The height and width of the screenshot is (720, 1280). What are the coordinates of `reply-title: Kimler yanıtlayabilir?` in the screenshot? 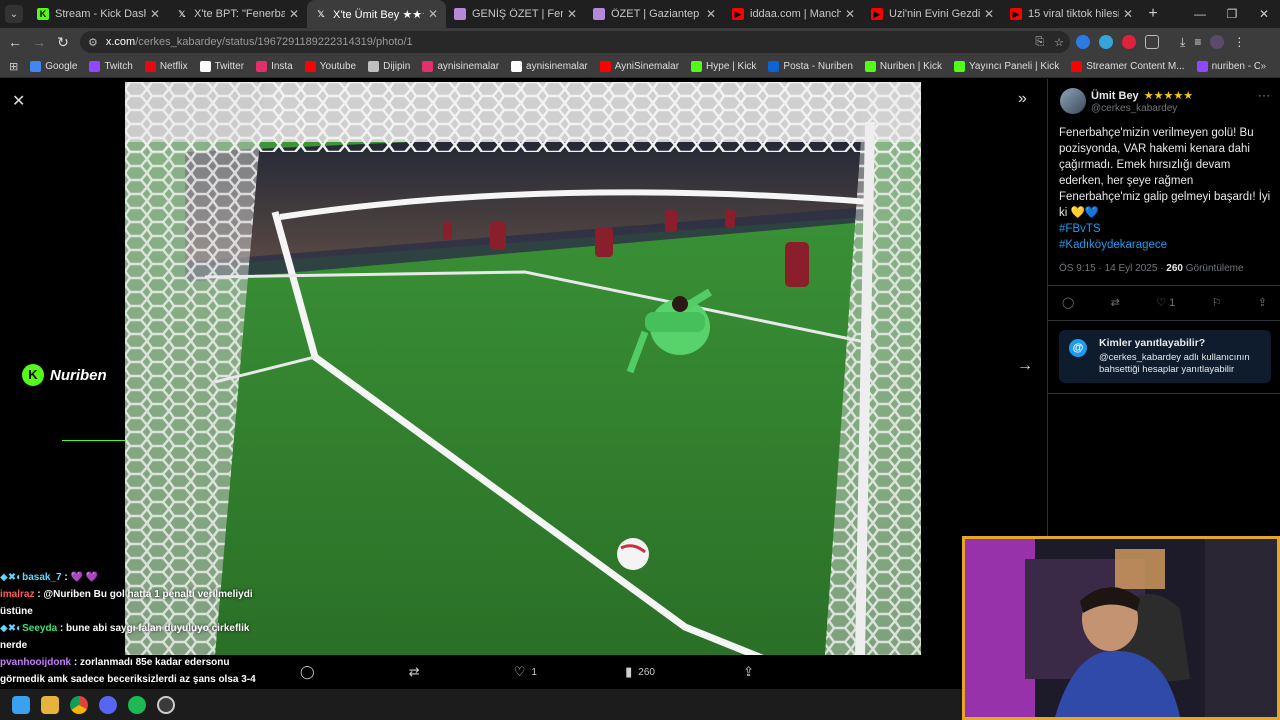 It's located at (1152, 343).